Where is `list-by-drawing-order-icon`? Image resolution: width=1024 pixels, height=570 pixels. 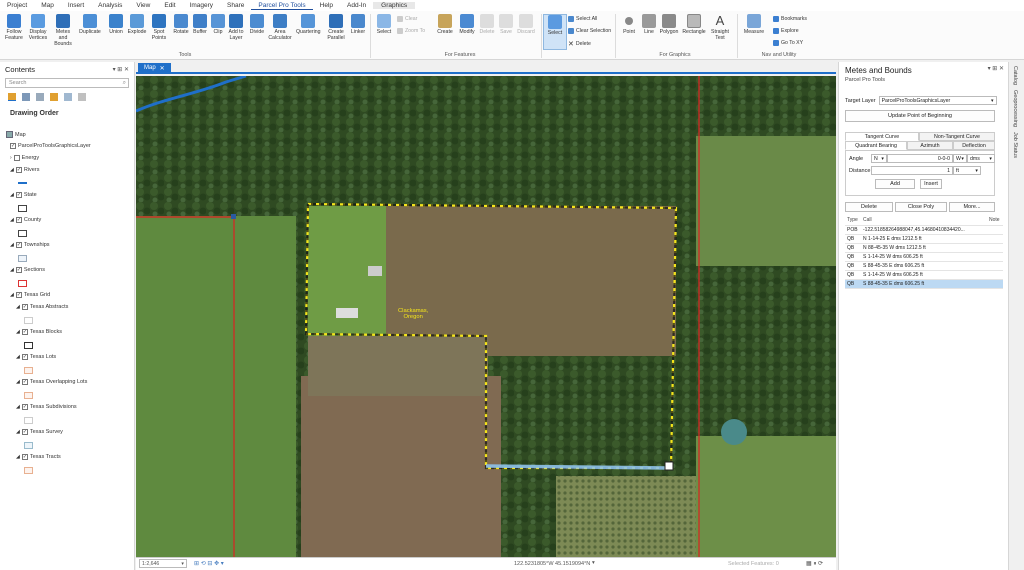
list-by-drawing-order-icon is located at coordinates (12, 97).